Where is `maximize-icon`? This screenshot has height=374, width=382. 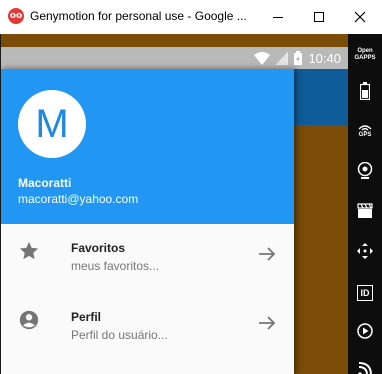
maximize-icon is located at coordinates (319, 17).